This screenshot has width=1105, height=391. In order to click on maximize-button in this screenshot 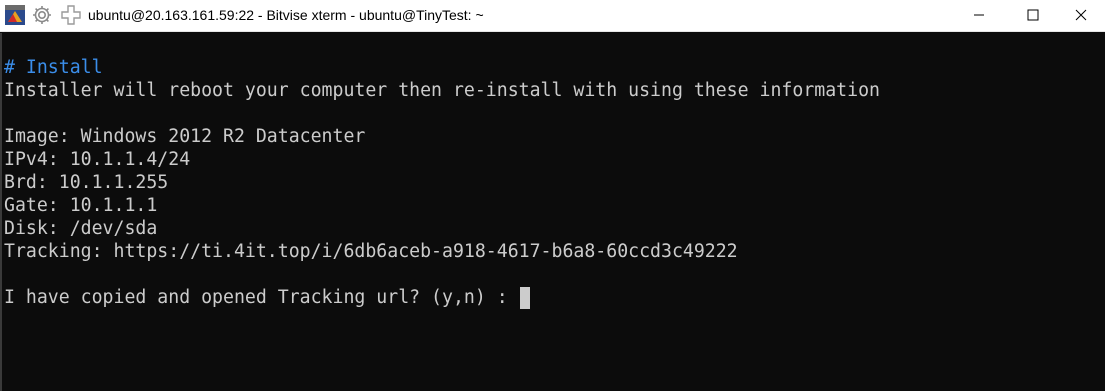, I will do `click(1033, 15)`.